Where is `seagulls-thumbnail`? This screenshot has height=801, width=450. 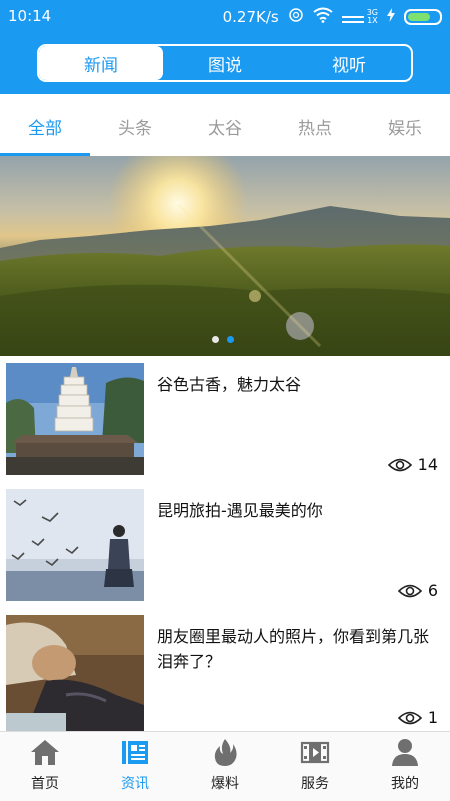 seagulls-thumbnail is located at coordinates (75, 545).